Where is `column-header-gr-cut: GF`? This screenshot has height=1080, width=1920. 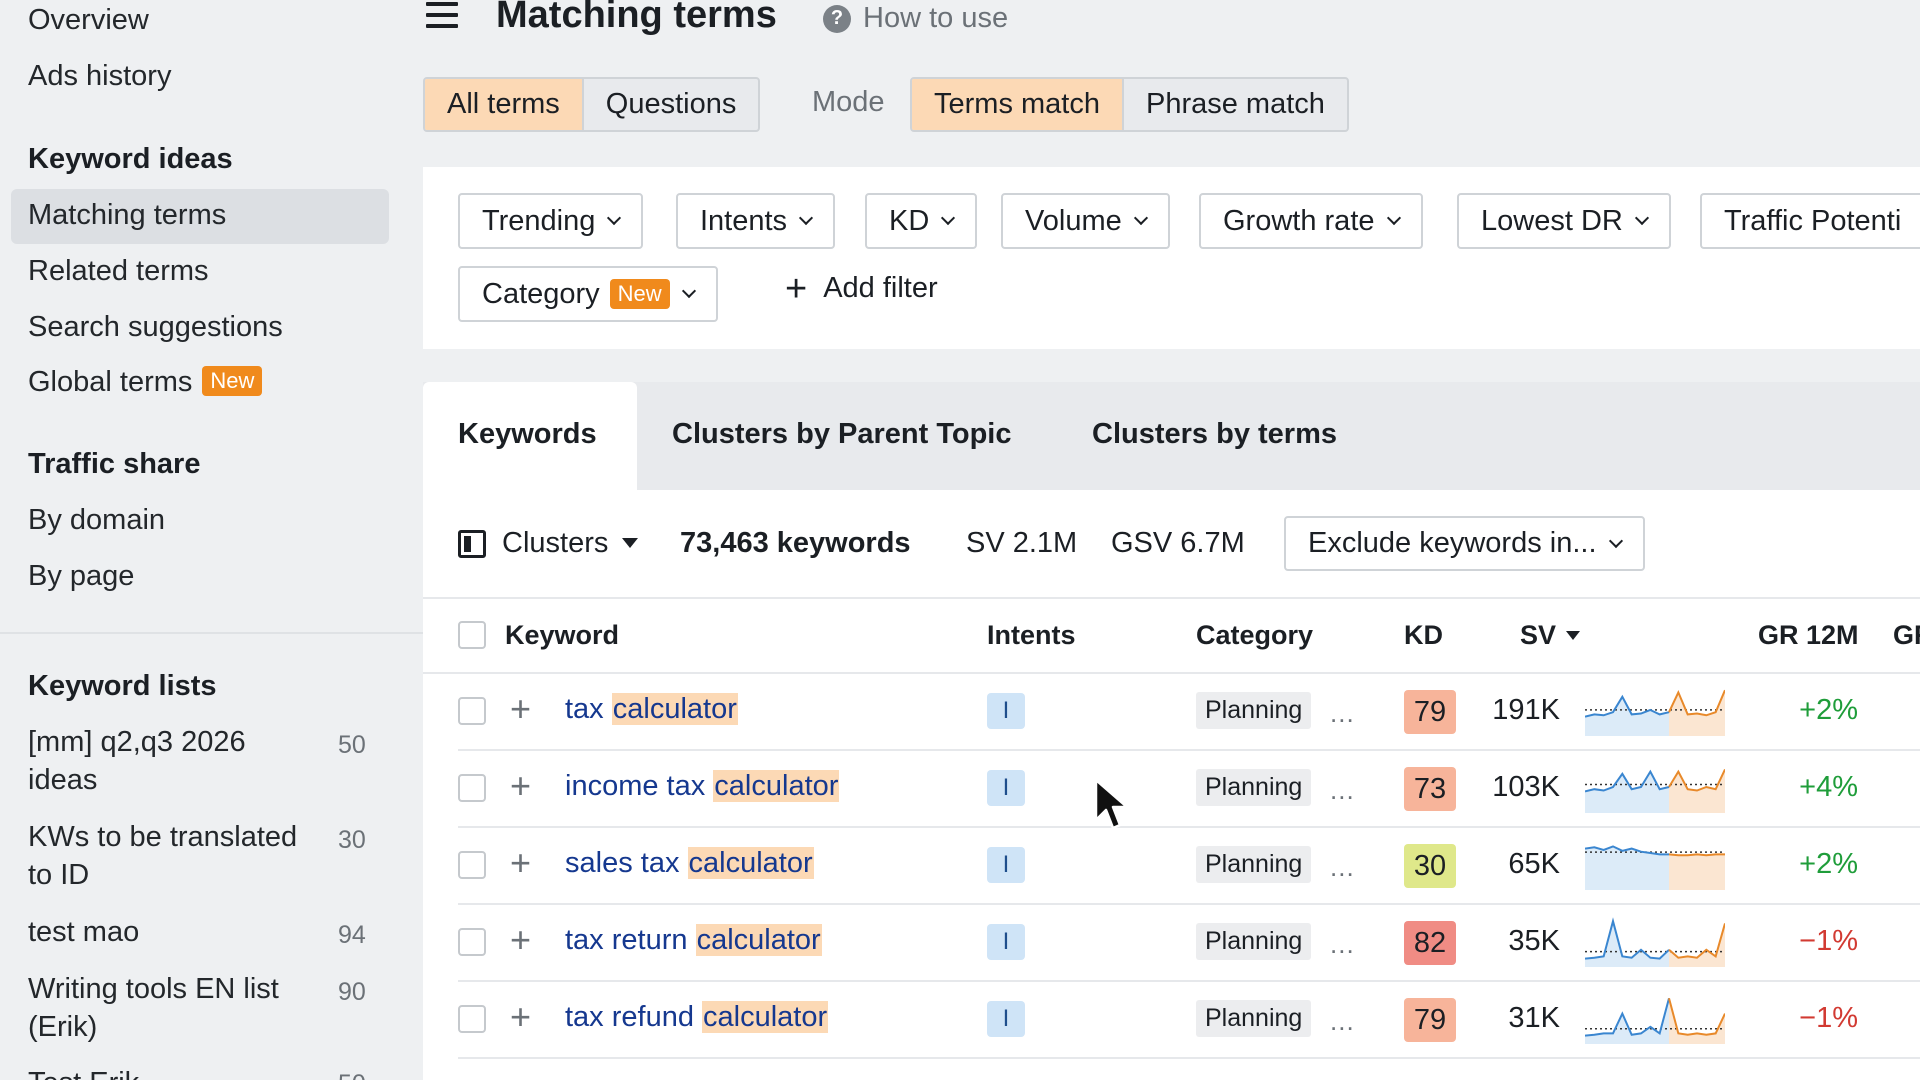 column-header-gr-cut: GF is located at coordinates (1906, 635).